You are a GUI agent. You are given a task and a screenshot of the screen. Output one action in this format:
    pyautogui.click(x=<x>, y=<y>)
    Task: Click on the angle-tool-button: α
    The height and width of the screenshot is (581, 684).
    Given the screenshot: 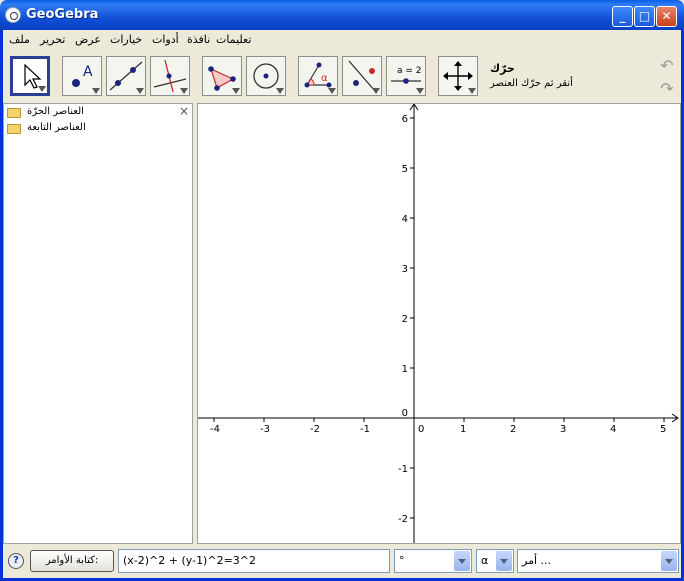 What is the action you would take?
    pyautogui.click(x=318, y=76)
    